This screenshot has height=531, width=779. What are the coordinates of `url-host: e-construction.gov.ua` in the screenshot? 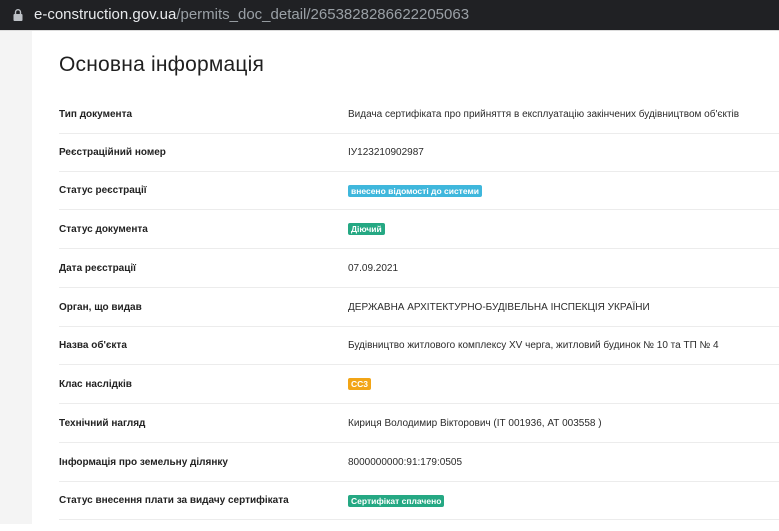 It's located at (105, 14).